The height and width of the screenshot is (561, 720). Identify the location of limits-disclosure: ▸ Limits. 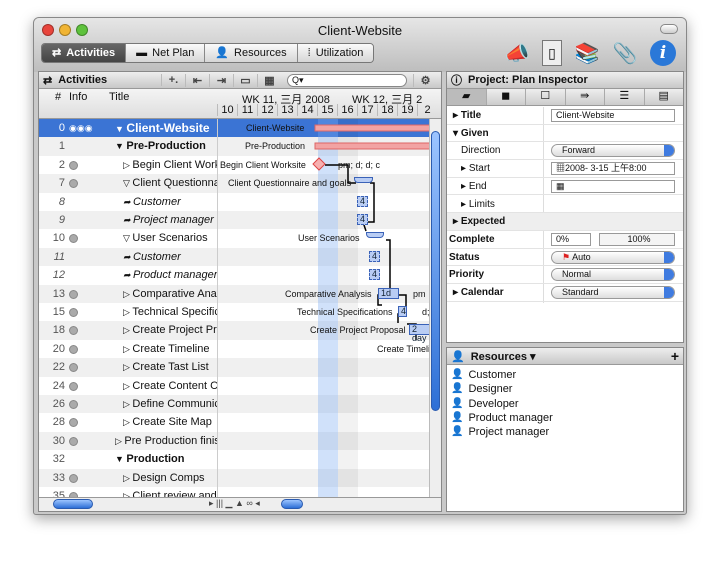
(478, 204).